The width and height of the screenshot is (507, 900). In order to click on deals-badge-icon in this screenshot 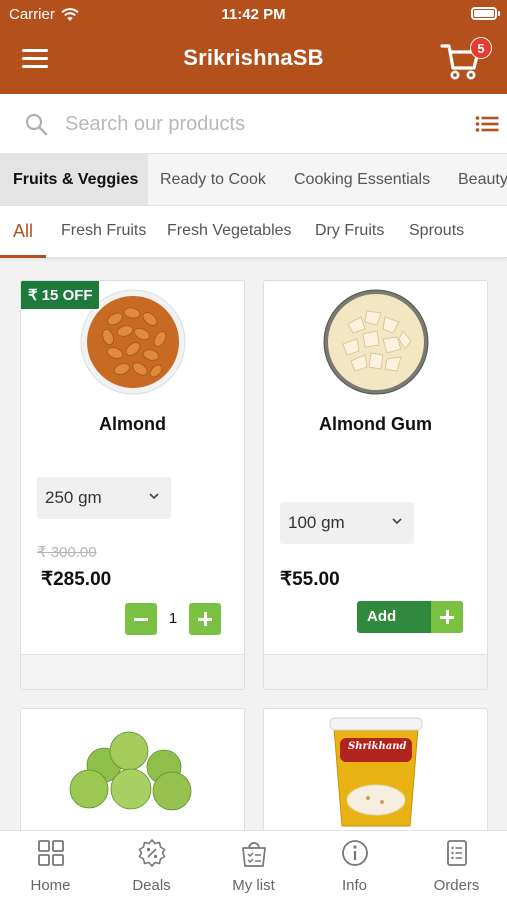, I will do `click(152, 853)`.